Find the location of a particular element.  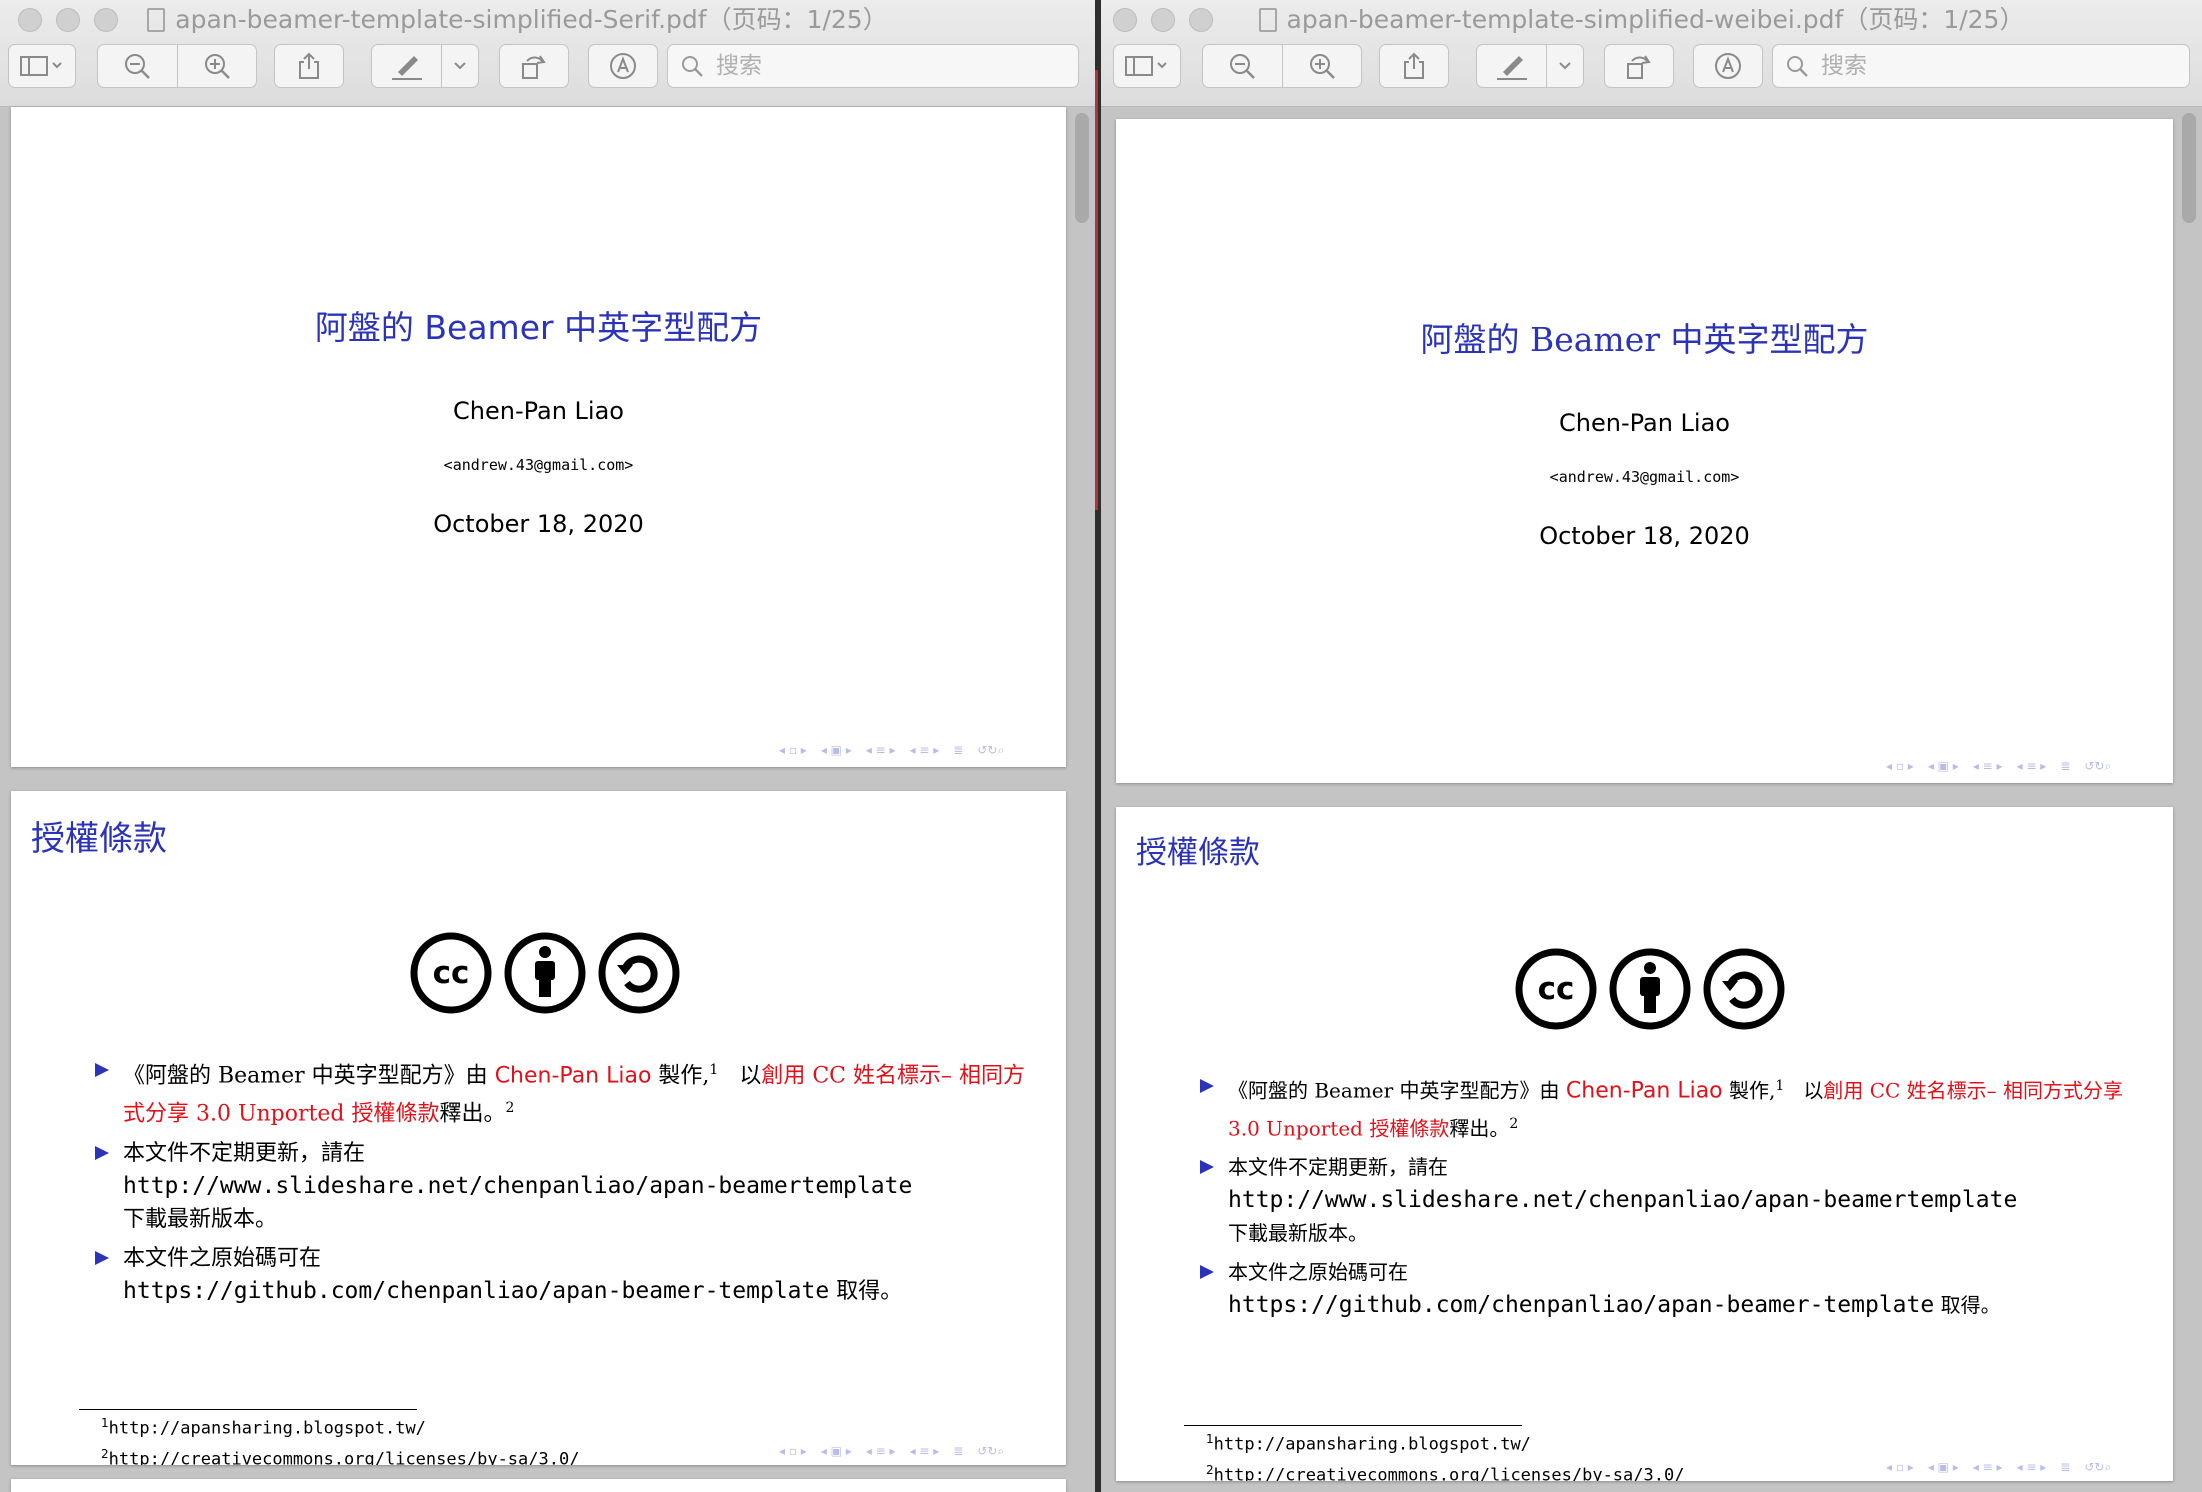

annotate-icon is located at coordinates (623, 66).